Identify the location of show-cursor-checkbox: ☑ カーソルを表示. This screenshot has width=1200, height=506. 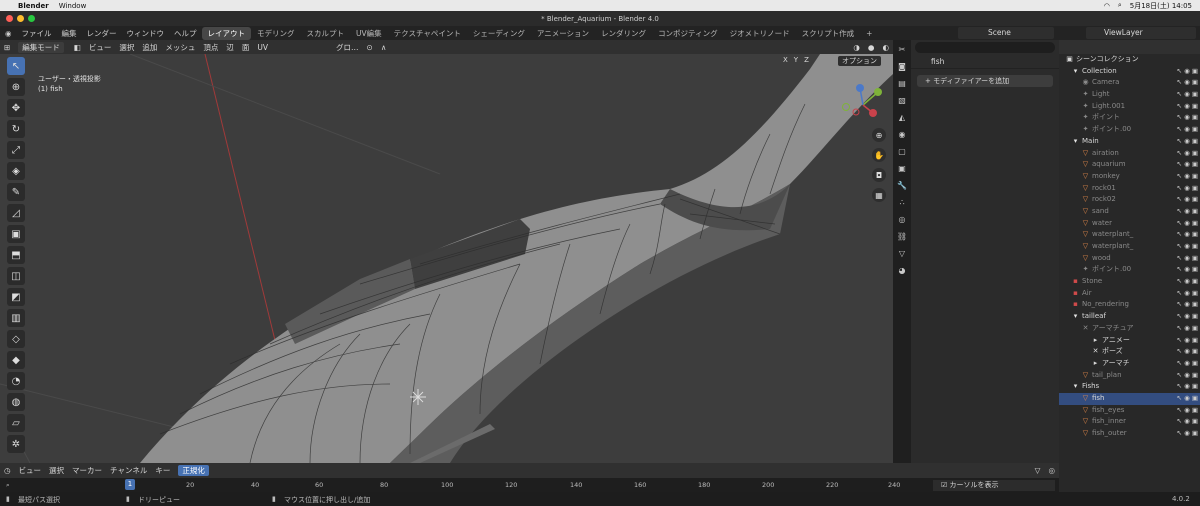
(994, 485).